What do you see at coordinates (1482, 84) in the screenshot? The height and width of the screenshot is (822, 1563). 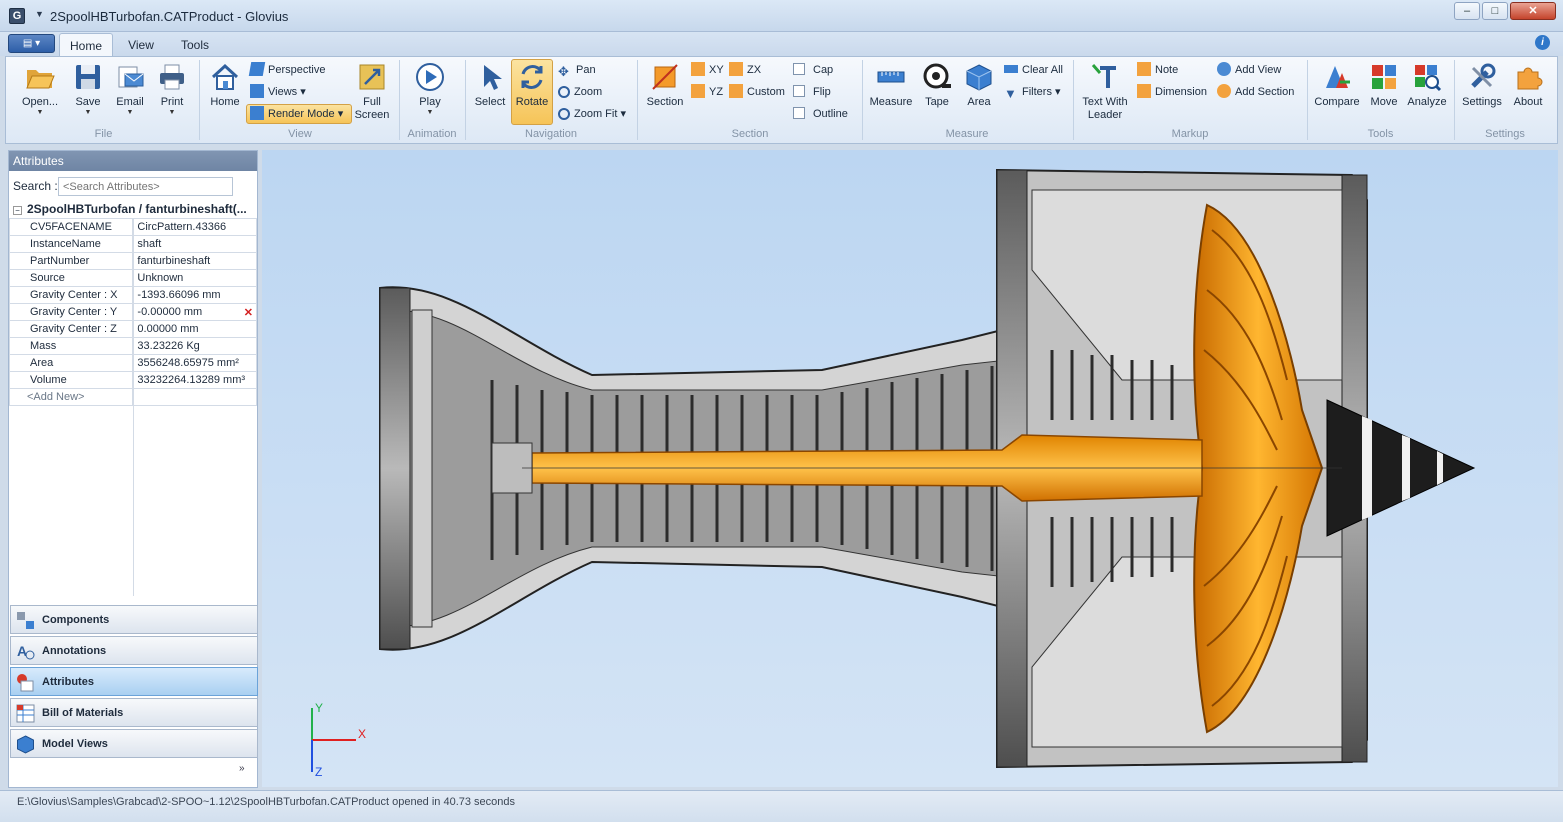 I see `settings-button: Settings` at bounding box center [1482, 84].